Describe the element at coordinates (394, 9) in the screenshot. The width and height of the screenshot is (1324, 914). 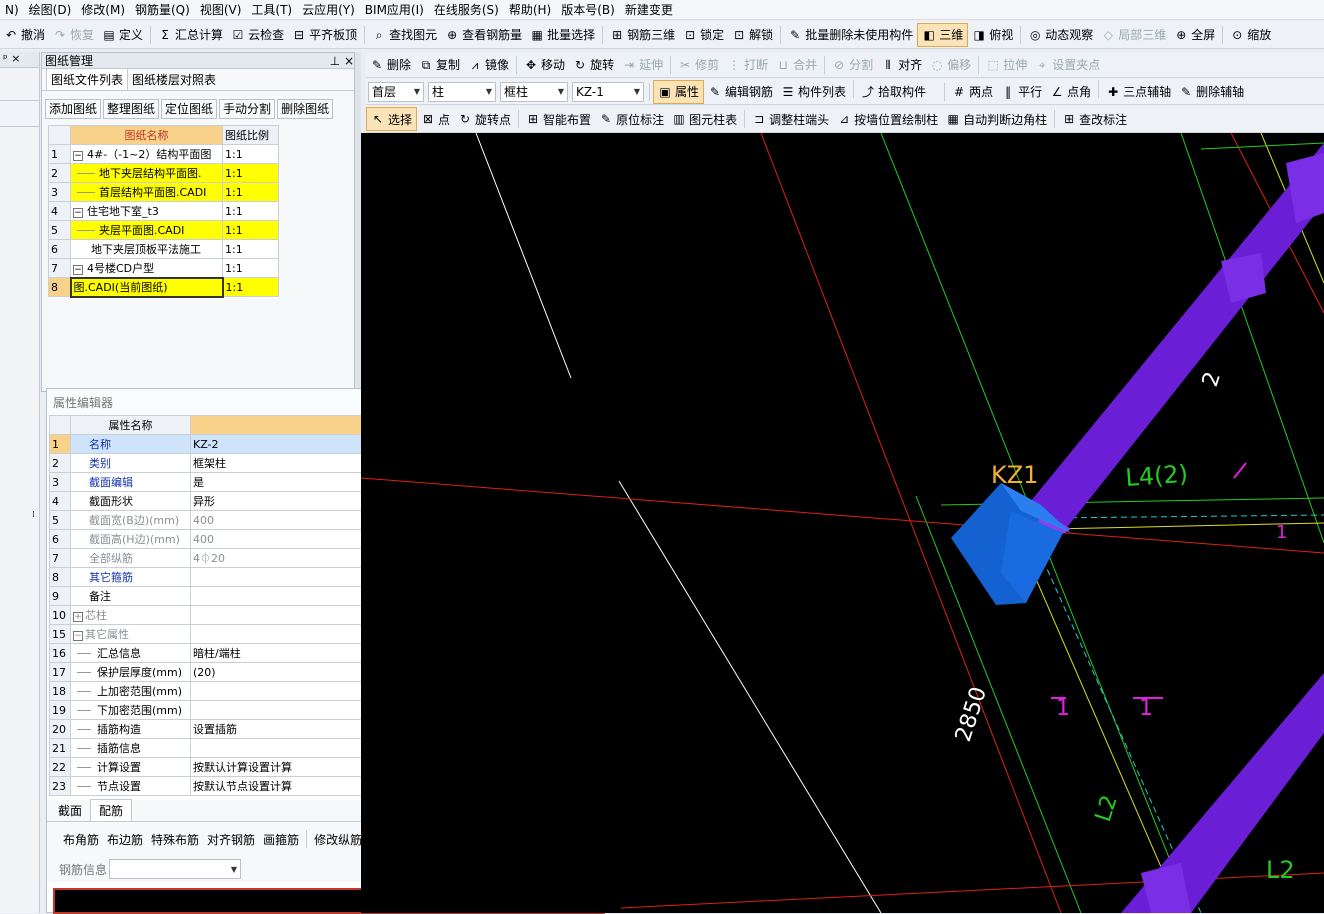
I see `menu-item: BIM应用(I)` at that location.